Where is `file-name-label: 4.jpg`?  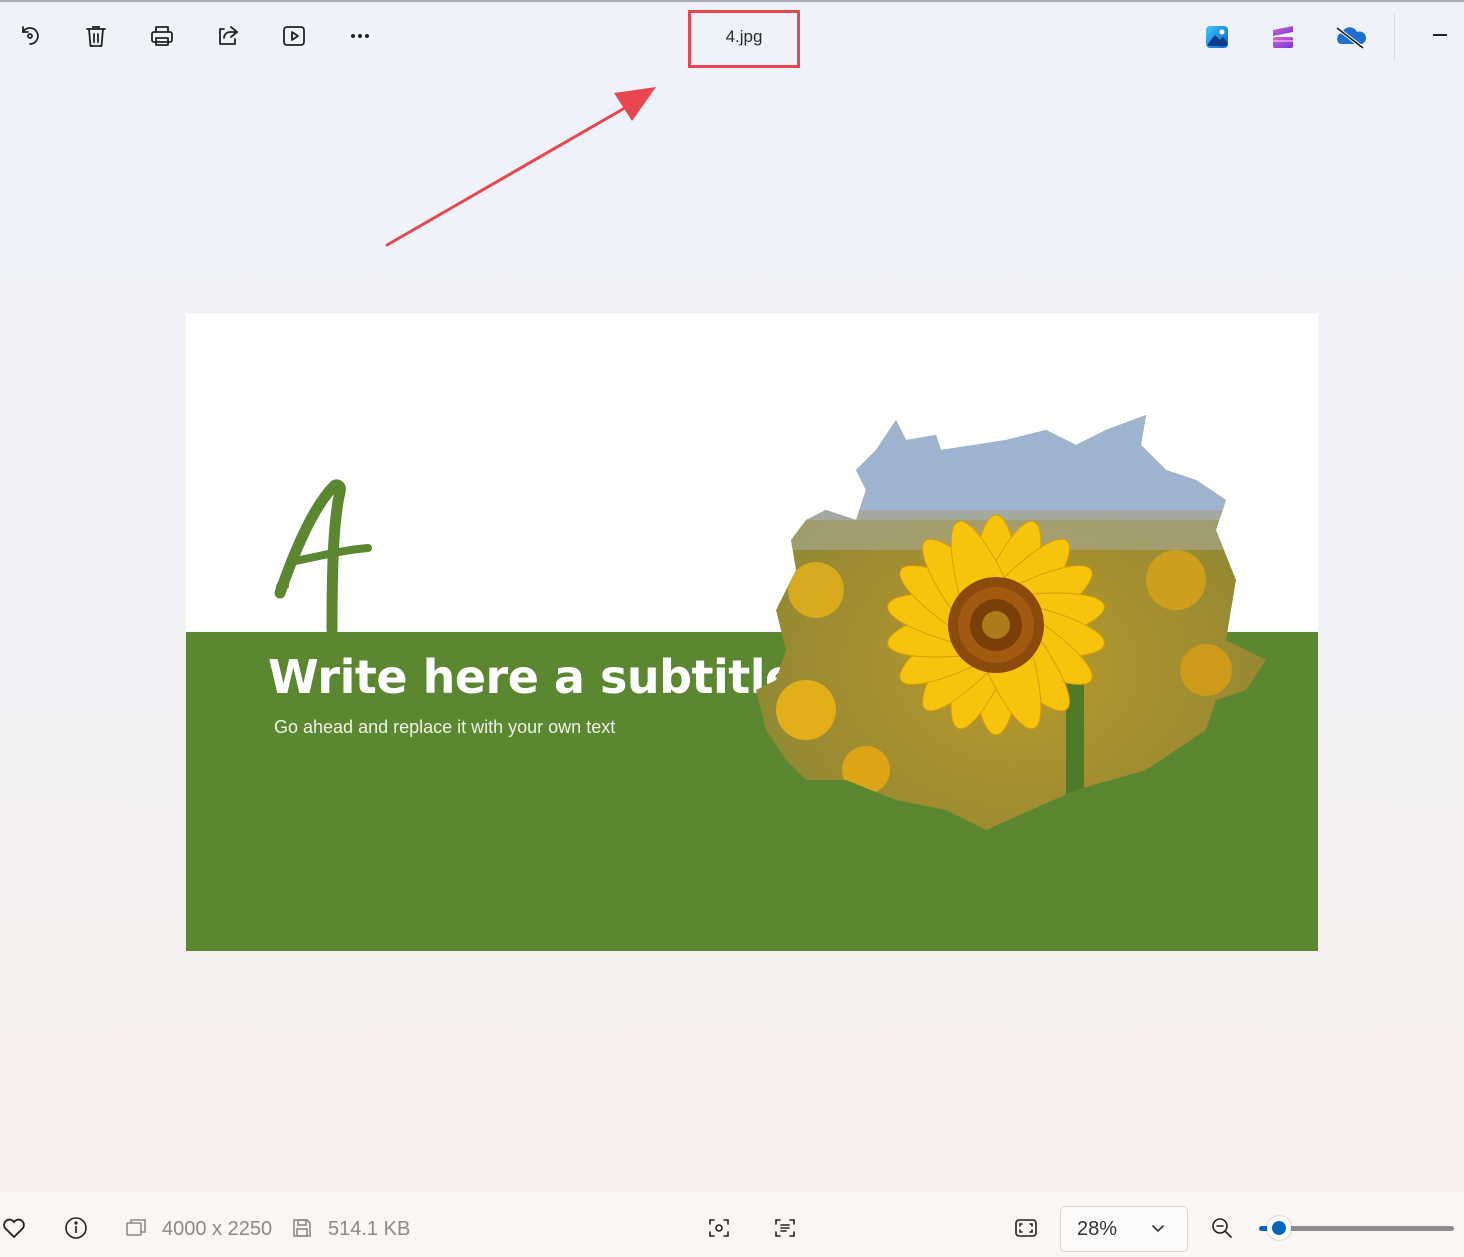
file-name-label: 4.jpg is located at coordinates (744, 36).